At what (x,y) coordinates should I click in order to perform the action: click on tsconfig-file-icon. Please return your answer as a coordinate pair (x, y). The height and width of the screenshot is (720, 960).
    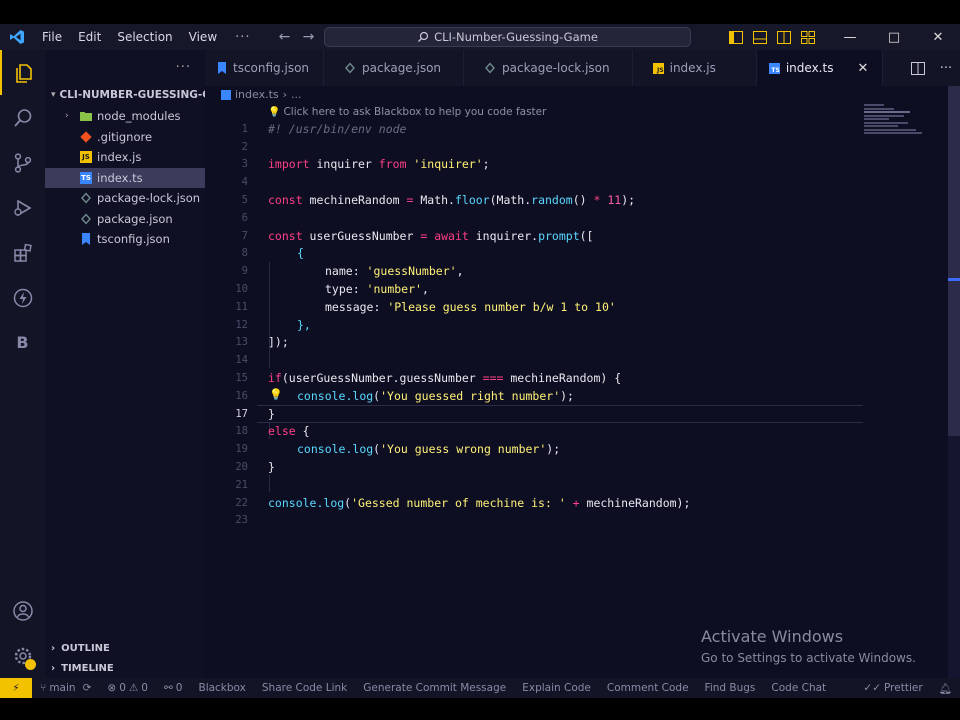
    Looking at the image, I should click on (86, 239).